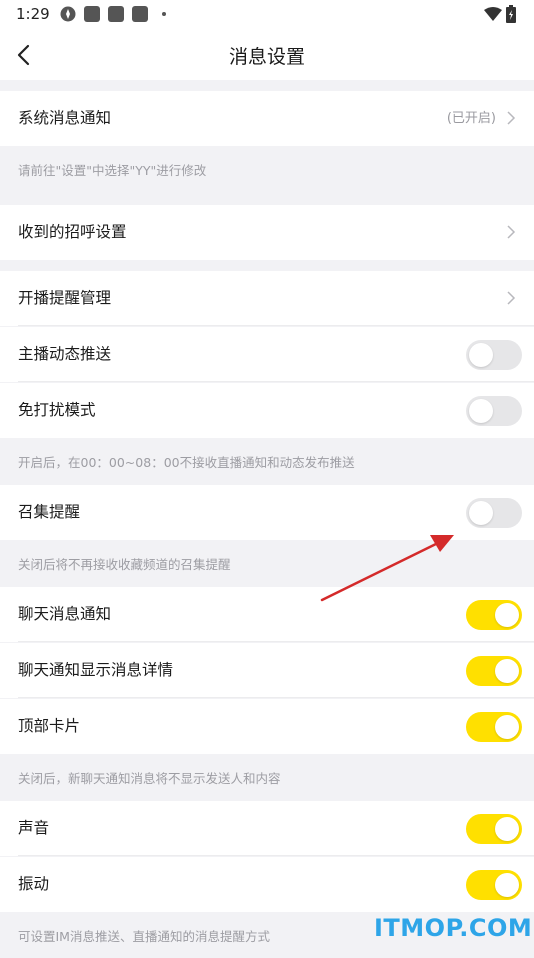 This screenshot has width=534, height=958. I want to click on system-notification-hint: 请前往"设置"中选择"YY"进行修改, so click(267, 169).